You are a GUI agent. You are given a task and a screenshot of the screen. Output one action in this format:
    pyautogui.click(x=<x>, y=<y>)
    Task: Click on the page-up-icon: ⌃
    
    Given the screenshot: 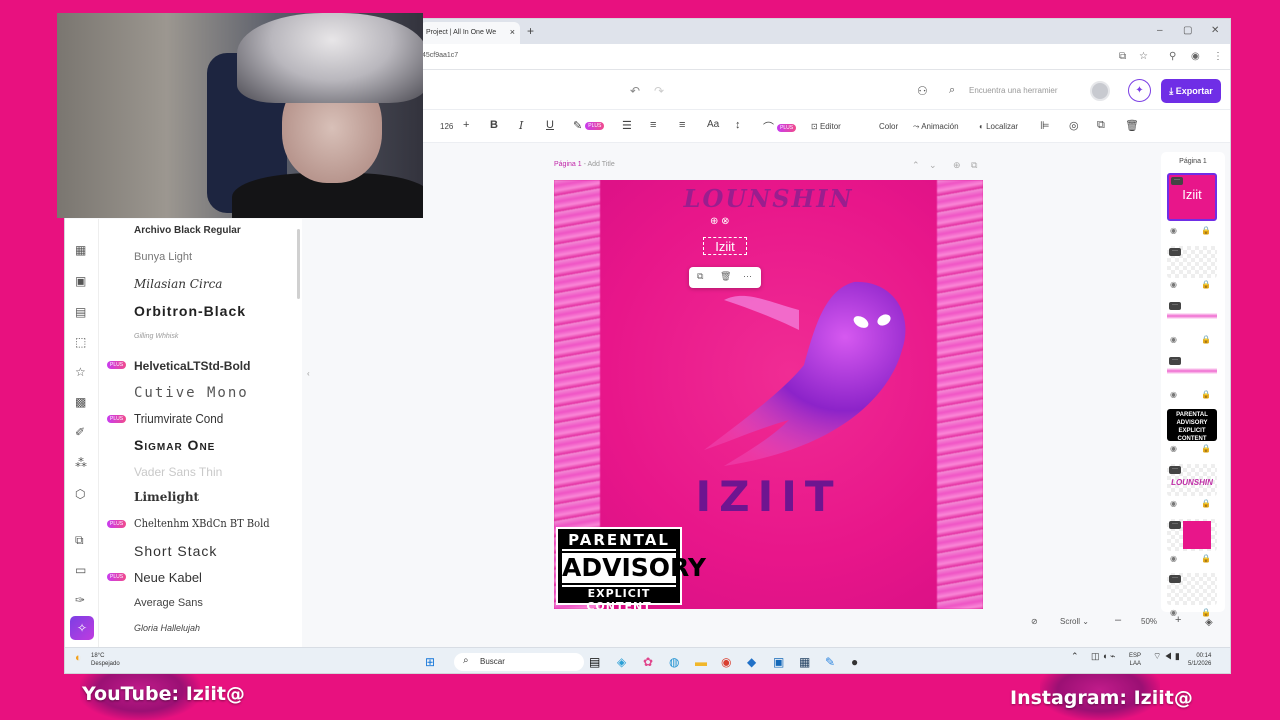 What is the action you would take?
    pyautogui.click(x=916, y=165)
    